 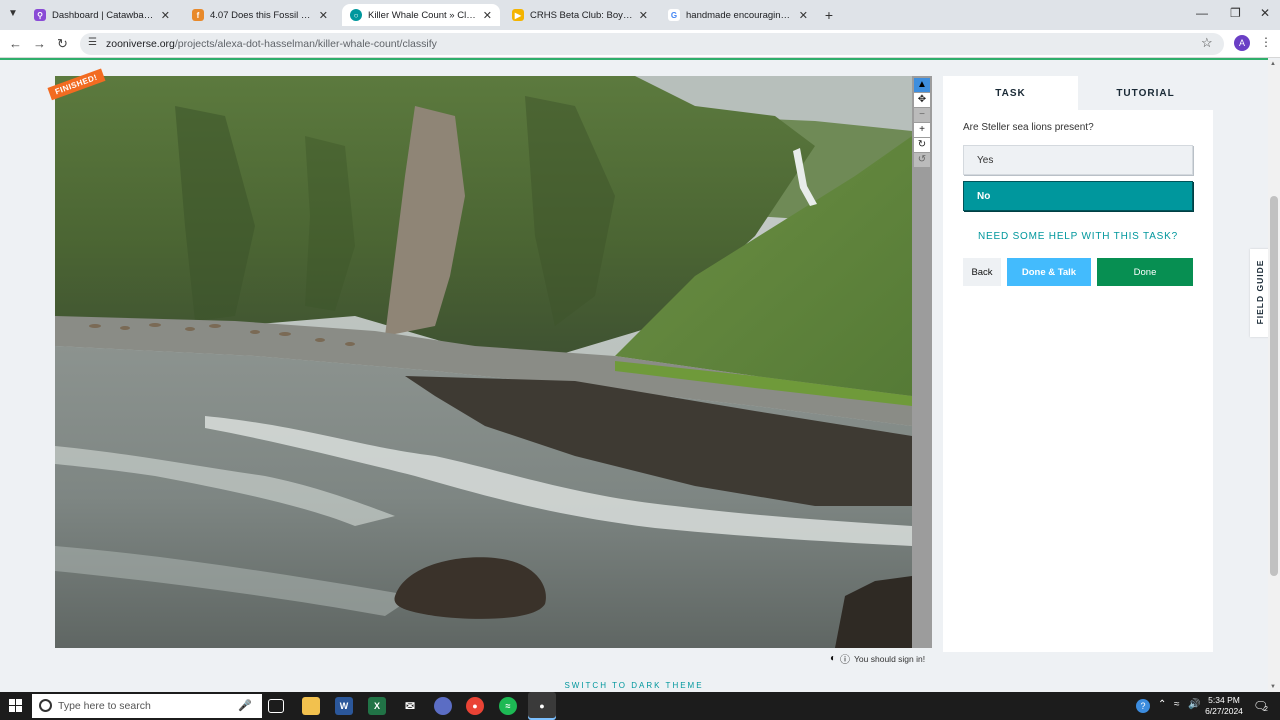 What do you see at coordinates (92, 42) in the screenshot?
I see `site-settings-icon: ☰` at bounding box center [92, 42].